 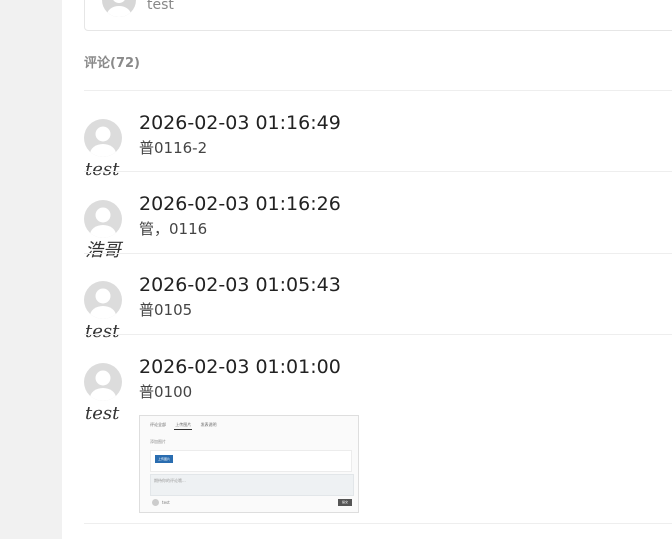 What do you see at coordinates (173, 148) in the screenshot?
I see `comment-text: 普0116-2` at bounding box center [173, 148].